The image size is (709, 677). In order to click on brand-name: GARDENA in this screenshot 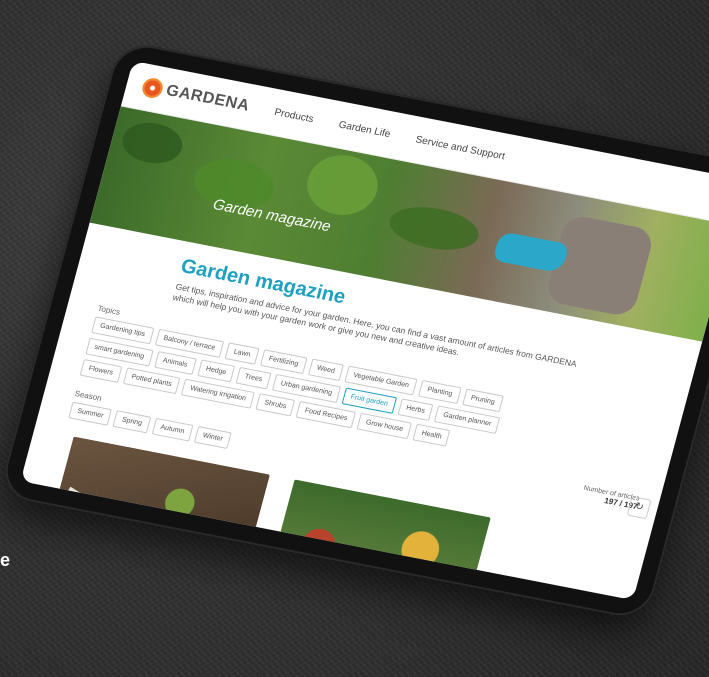, I will do `click(208, 98)`.